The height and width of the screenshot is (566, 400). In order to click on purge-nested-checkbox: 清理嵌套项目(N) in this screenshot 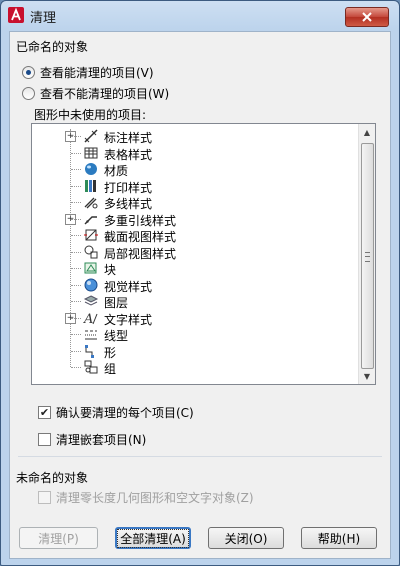, I will do `click(92, 439)`.